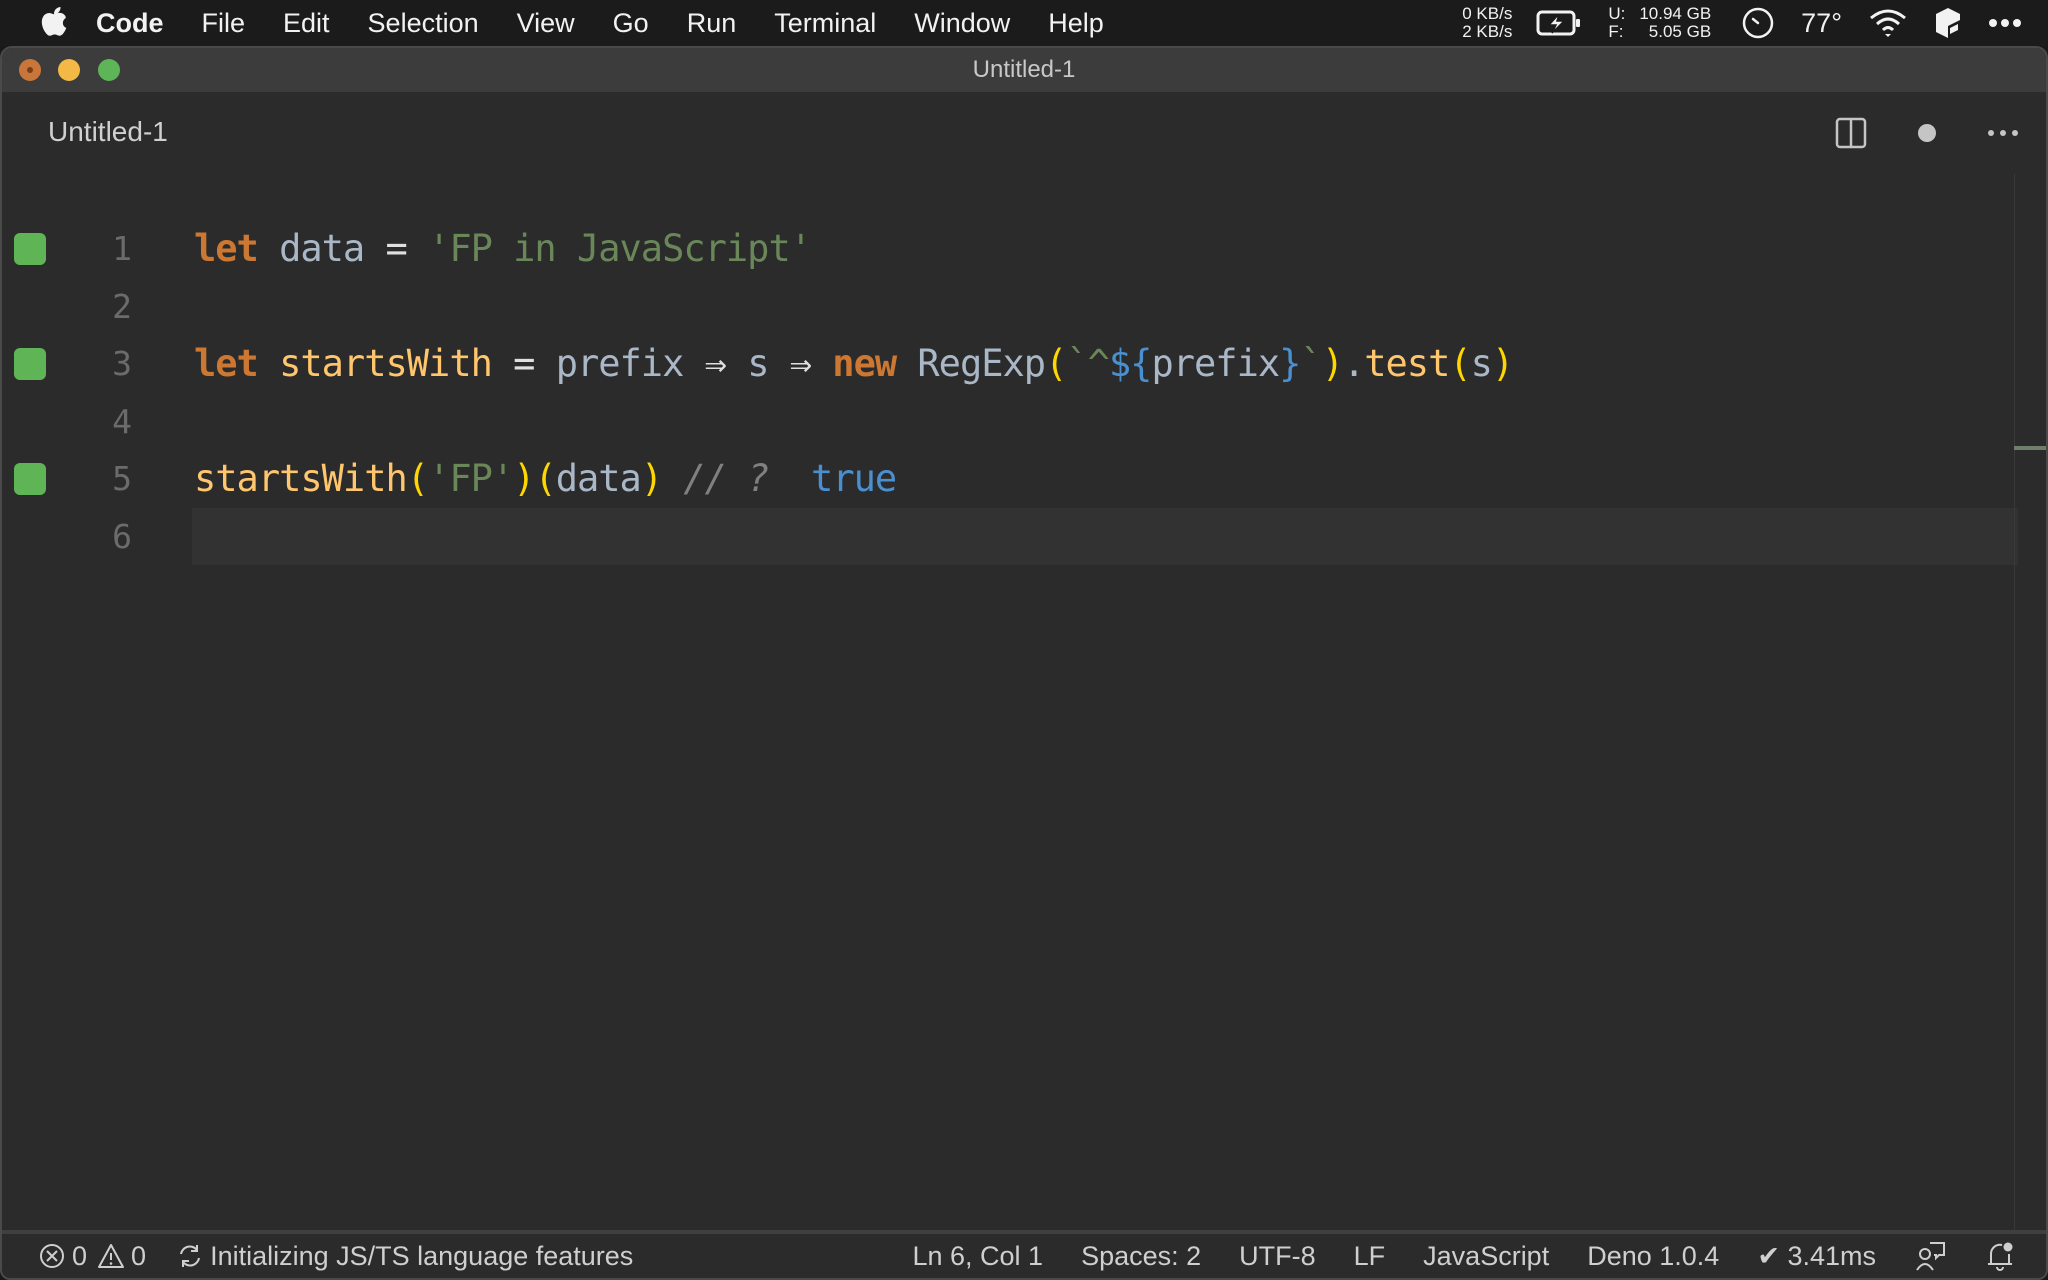 The height and width of the screenshot is (1280, 2048). What do you see at coordinates (52, 1256) in the screenshot?
I see `error-icon` at bounding box center [52, 1256].